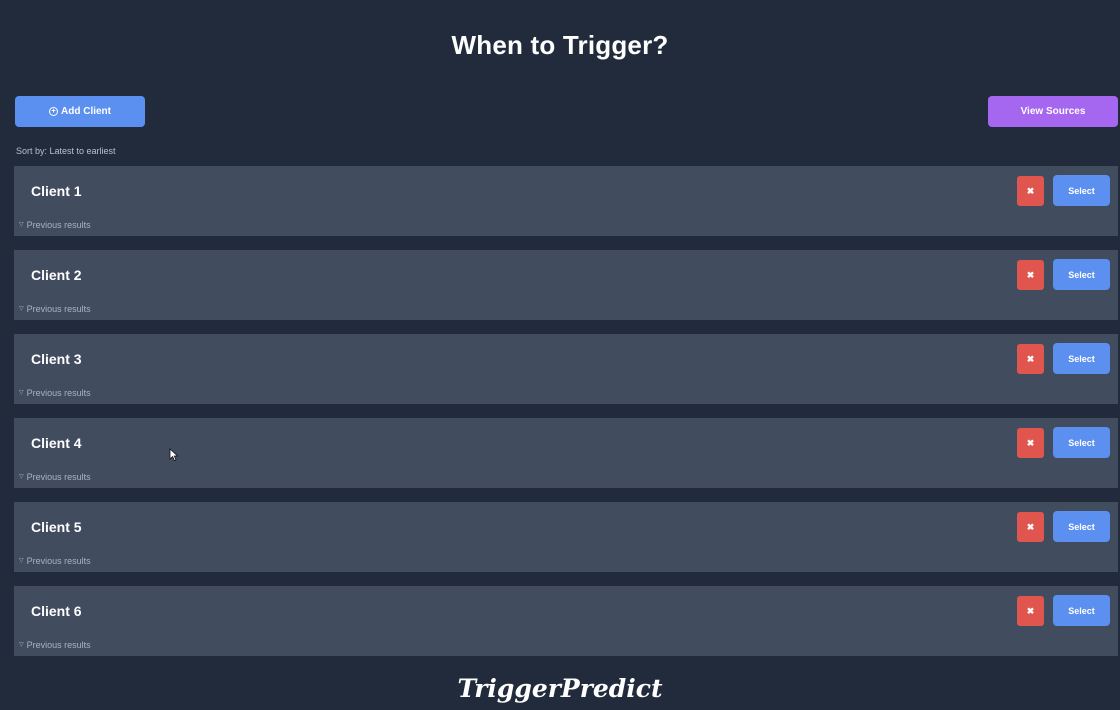 This screenshot has height=710, width=1120. I want to click on client-name: Client 6, so click(56, 611).